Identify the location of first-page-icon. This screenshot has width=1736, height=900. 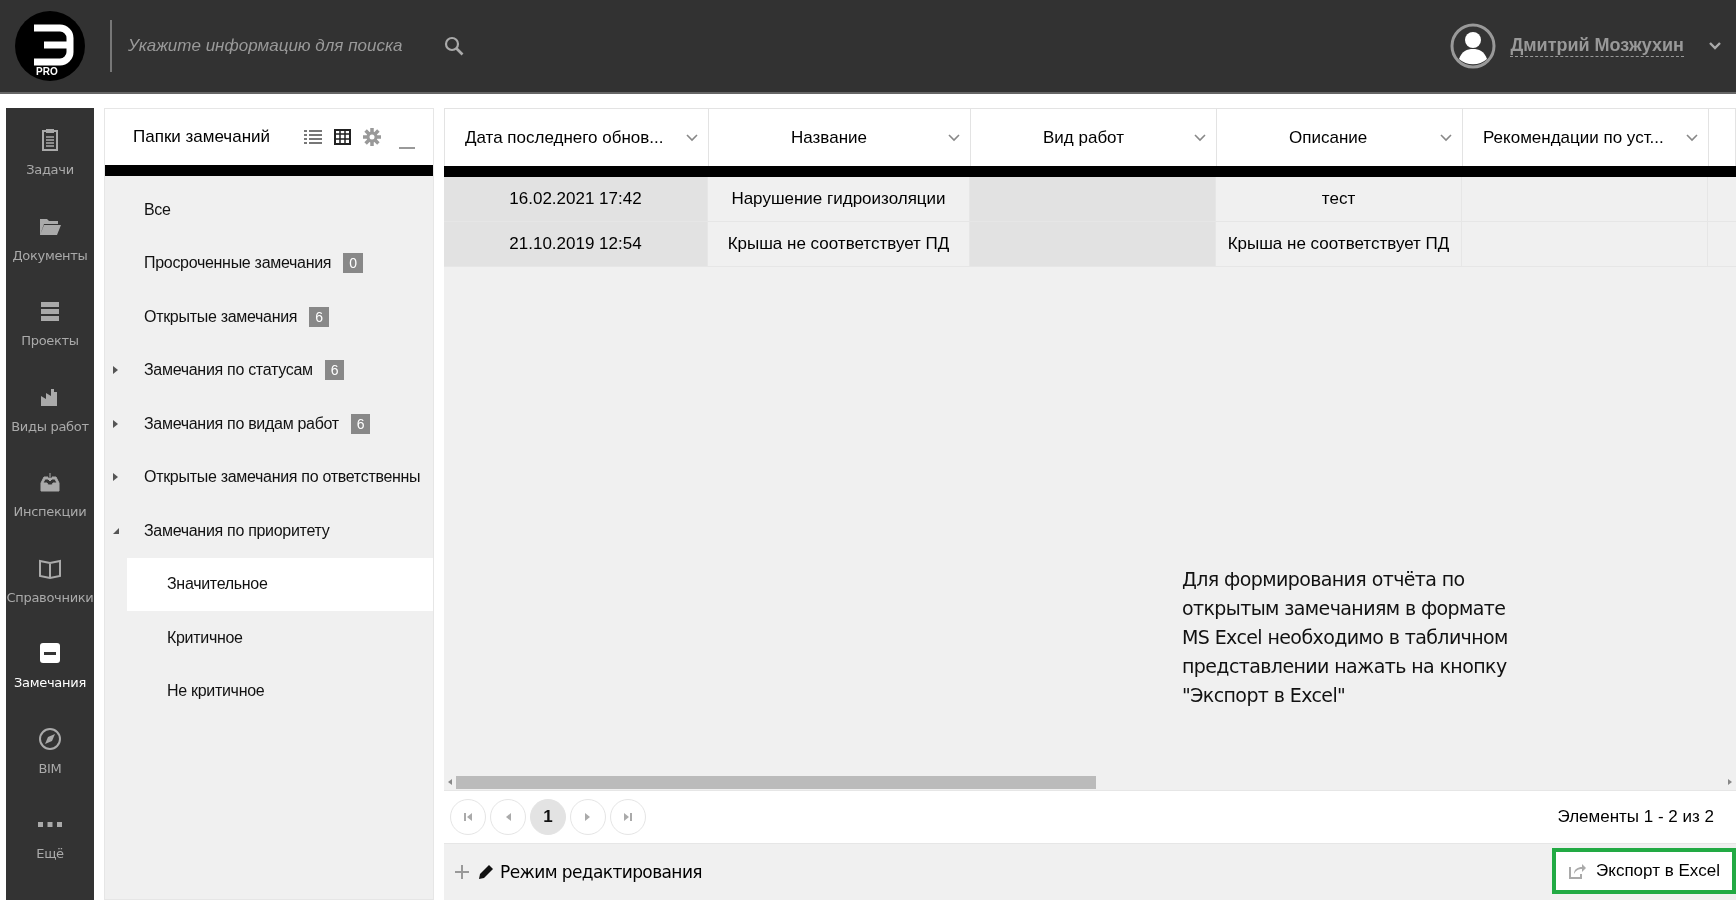
(468, 817).